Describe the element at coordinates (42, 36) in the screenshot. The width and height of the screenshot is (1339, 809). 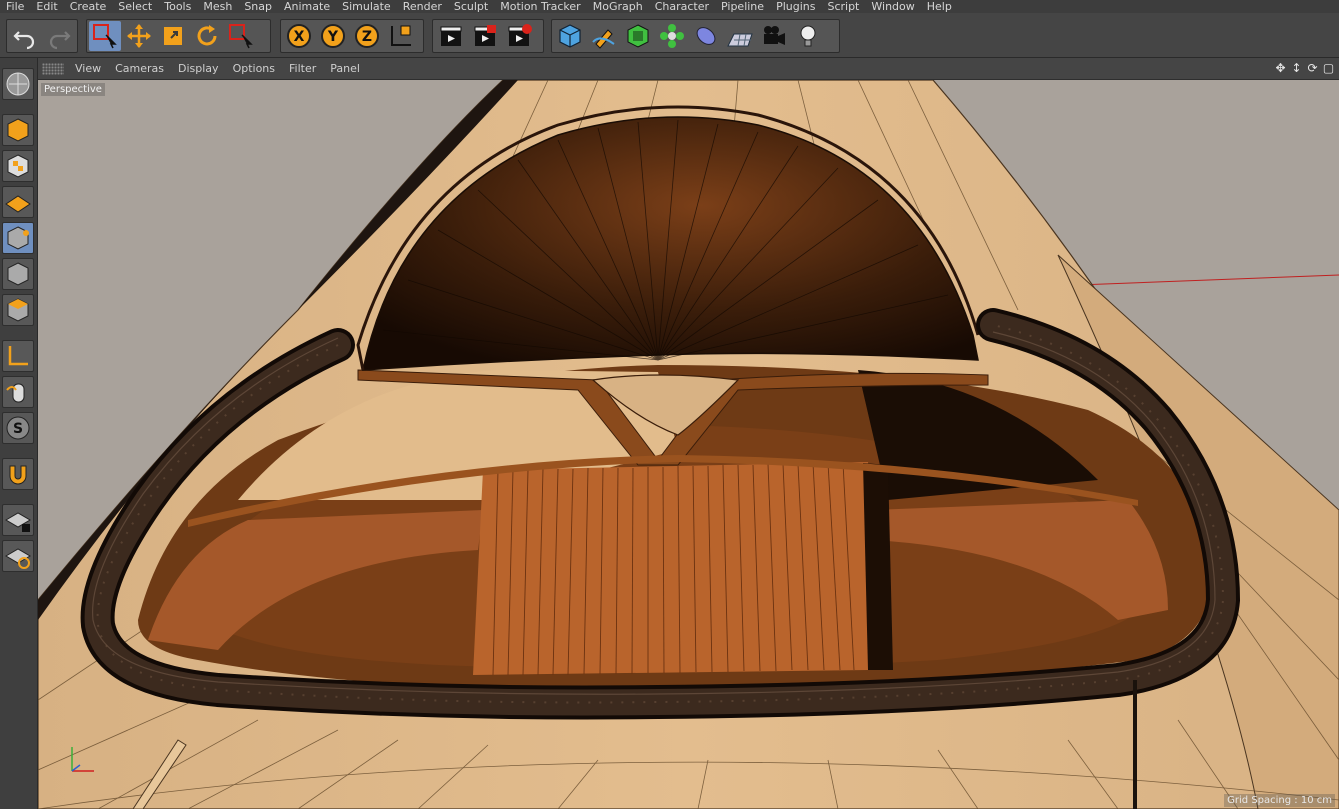
I see `undo-redo-group` at that location.